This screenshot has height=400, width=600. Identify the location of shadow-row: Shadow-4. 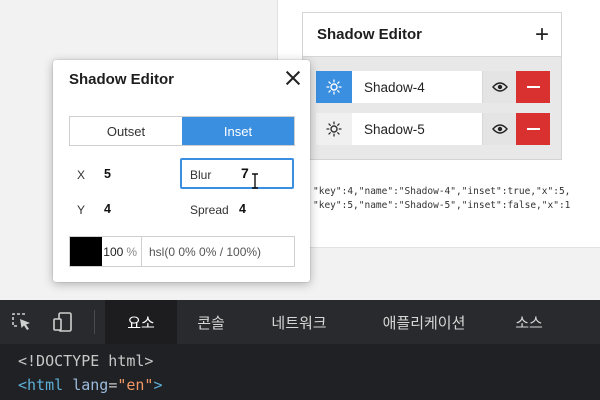
(433, 87).